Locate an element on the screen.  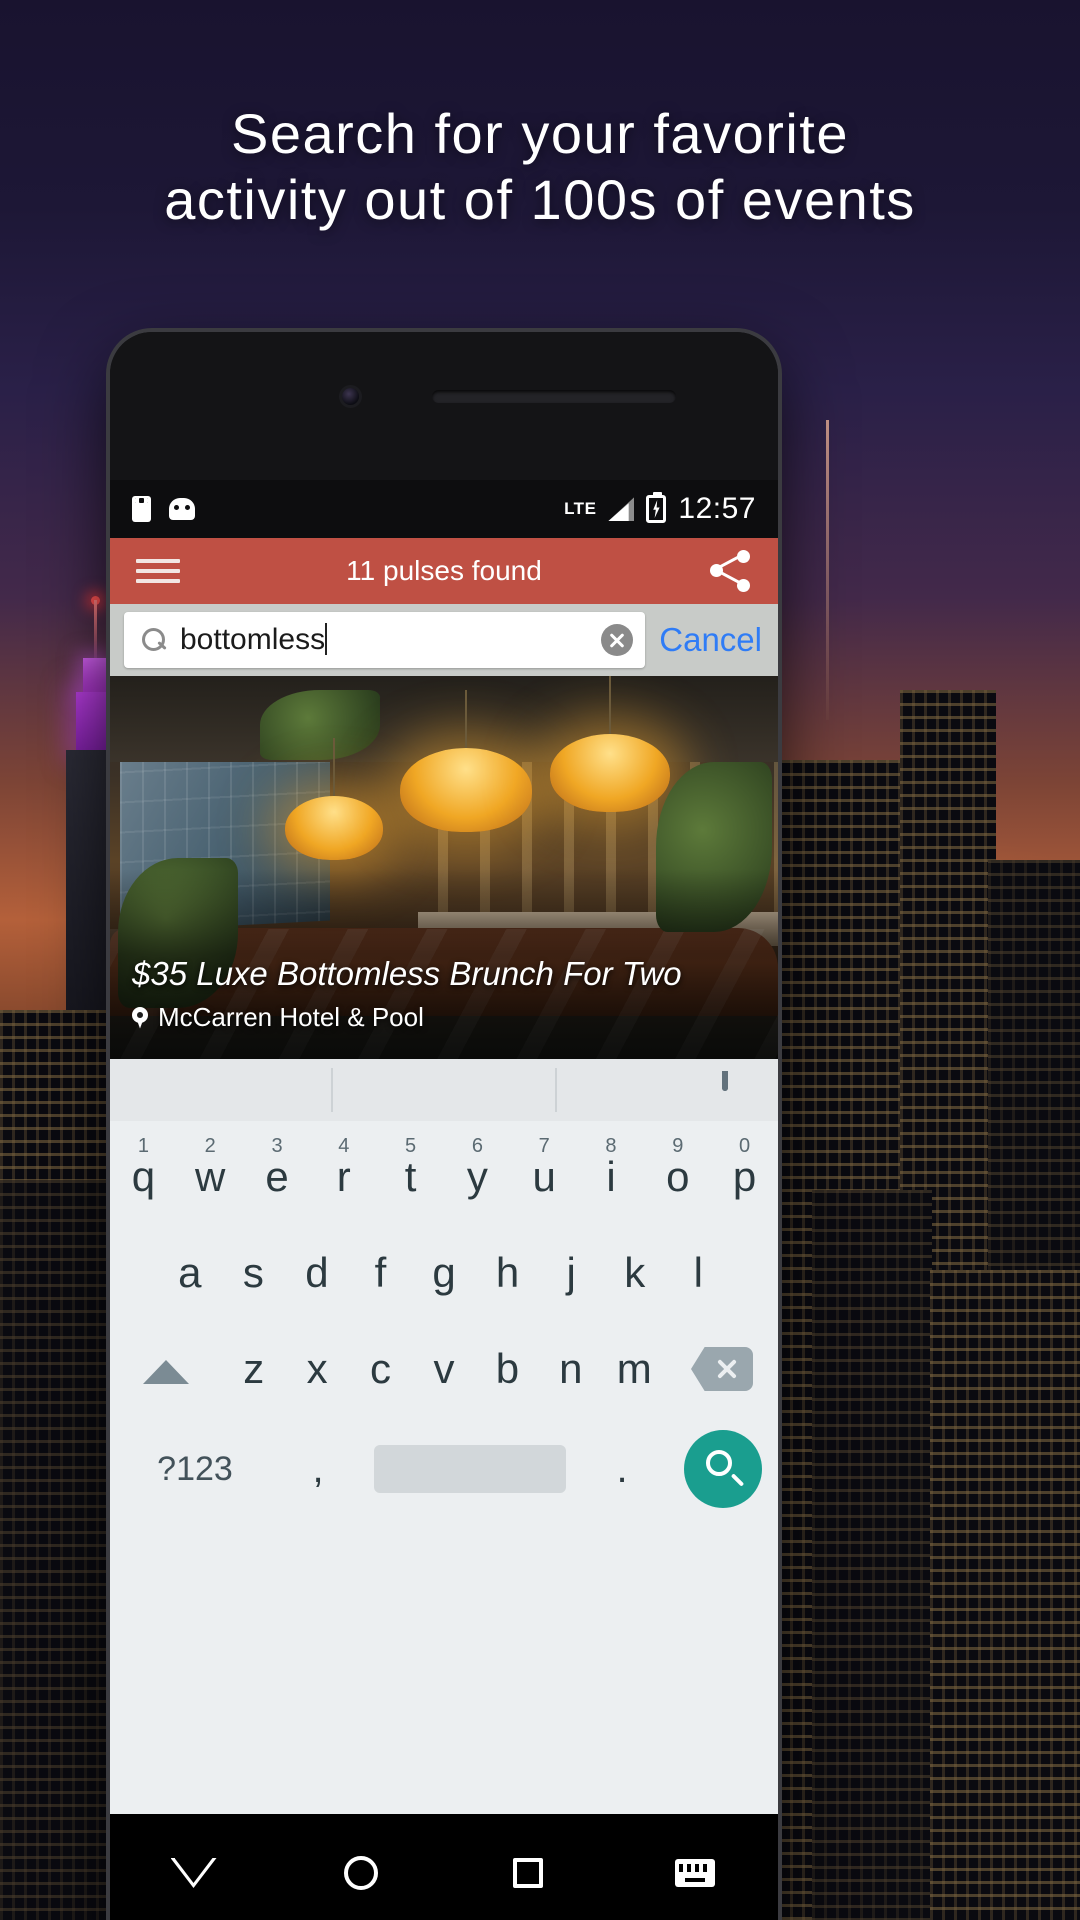
key-s: s is located at coordinates (254, 1273).